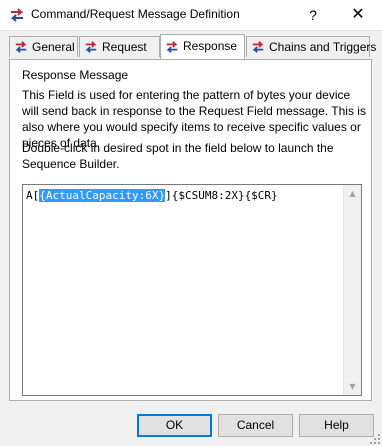 The image size is (382, 446). I want to click on tab-request: Request, so click(119, 46).